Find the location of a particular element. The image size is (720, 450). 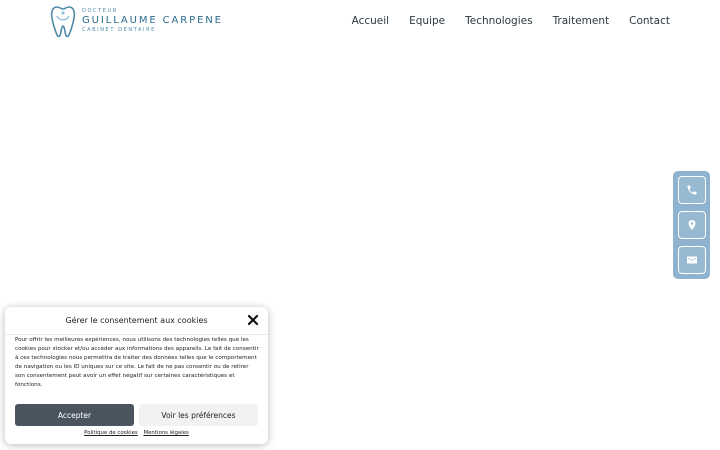

floating-contact-bar is located at coordinates (691, 225).